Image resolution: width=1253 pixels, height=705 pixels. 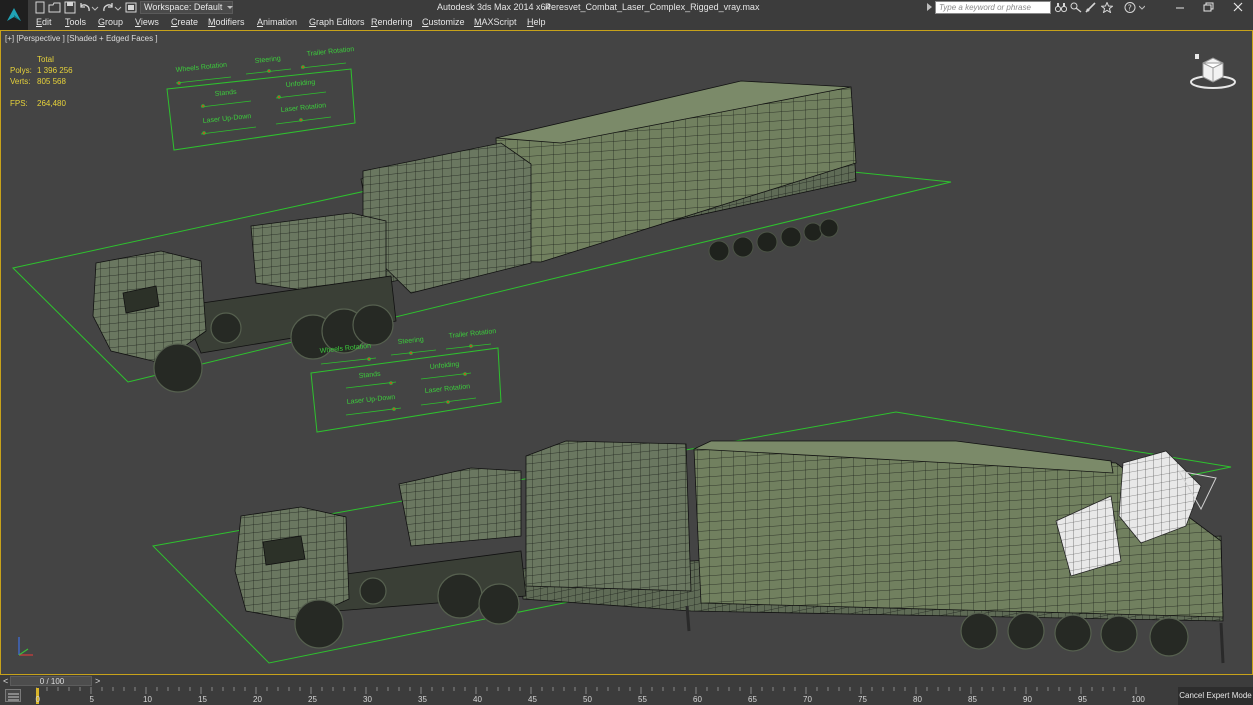 What do you see at coordinates (261, 98) in the screenshot?
I see `cp1-sliders` at bounding box center [261, 98].